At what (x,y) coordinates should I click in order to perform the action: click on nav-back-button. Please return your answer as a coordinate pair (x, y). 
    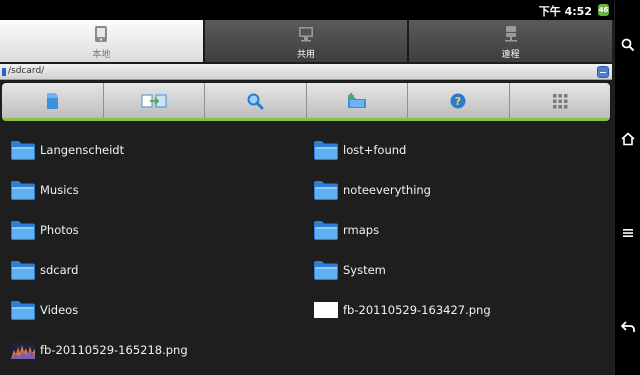
    Looking at the image, I should click on (627, 327).